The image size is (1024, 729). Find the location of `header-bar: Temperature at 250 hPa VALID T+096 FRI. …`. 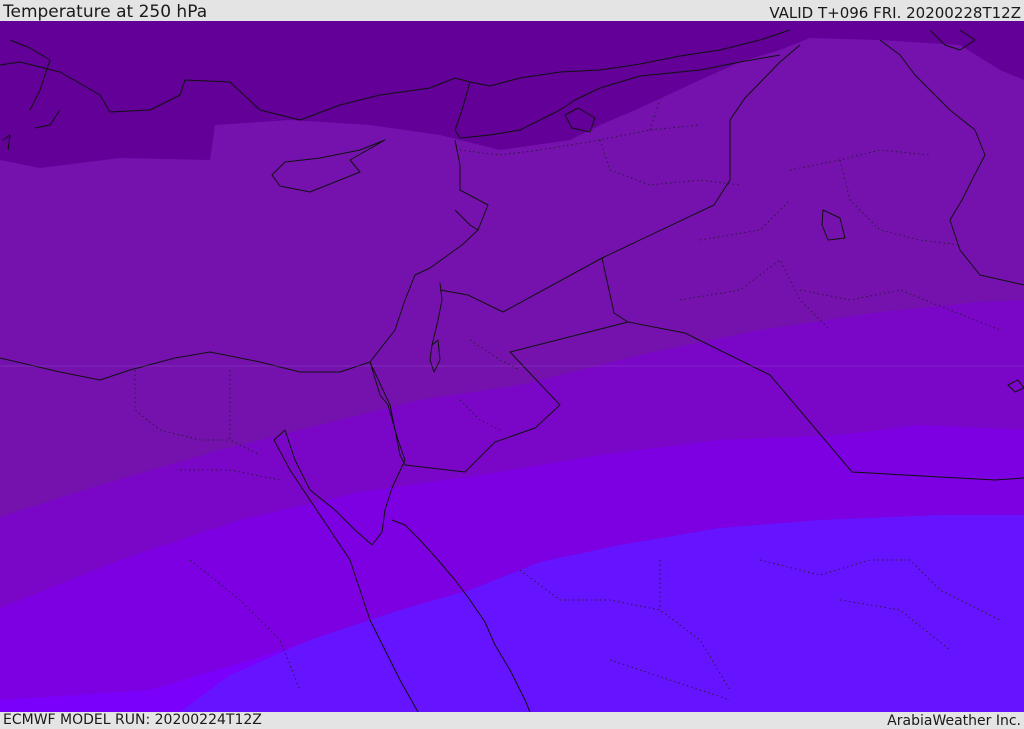

header-bar: Temperature at 250 hPa VALID T+096 FRI. … is located at coordinates (512, 10).